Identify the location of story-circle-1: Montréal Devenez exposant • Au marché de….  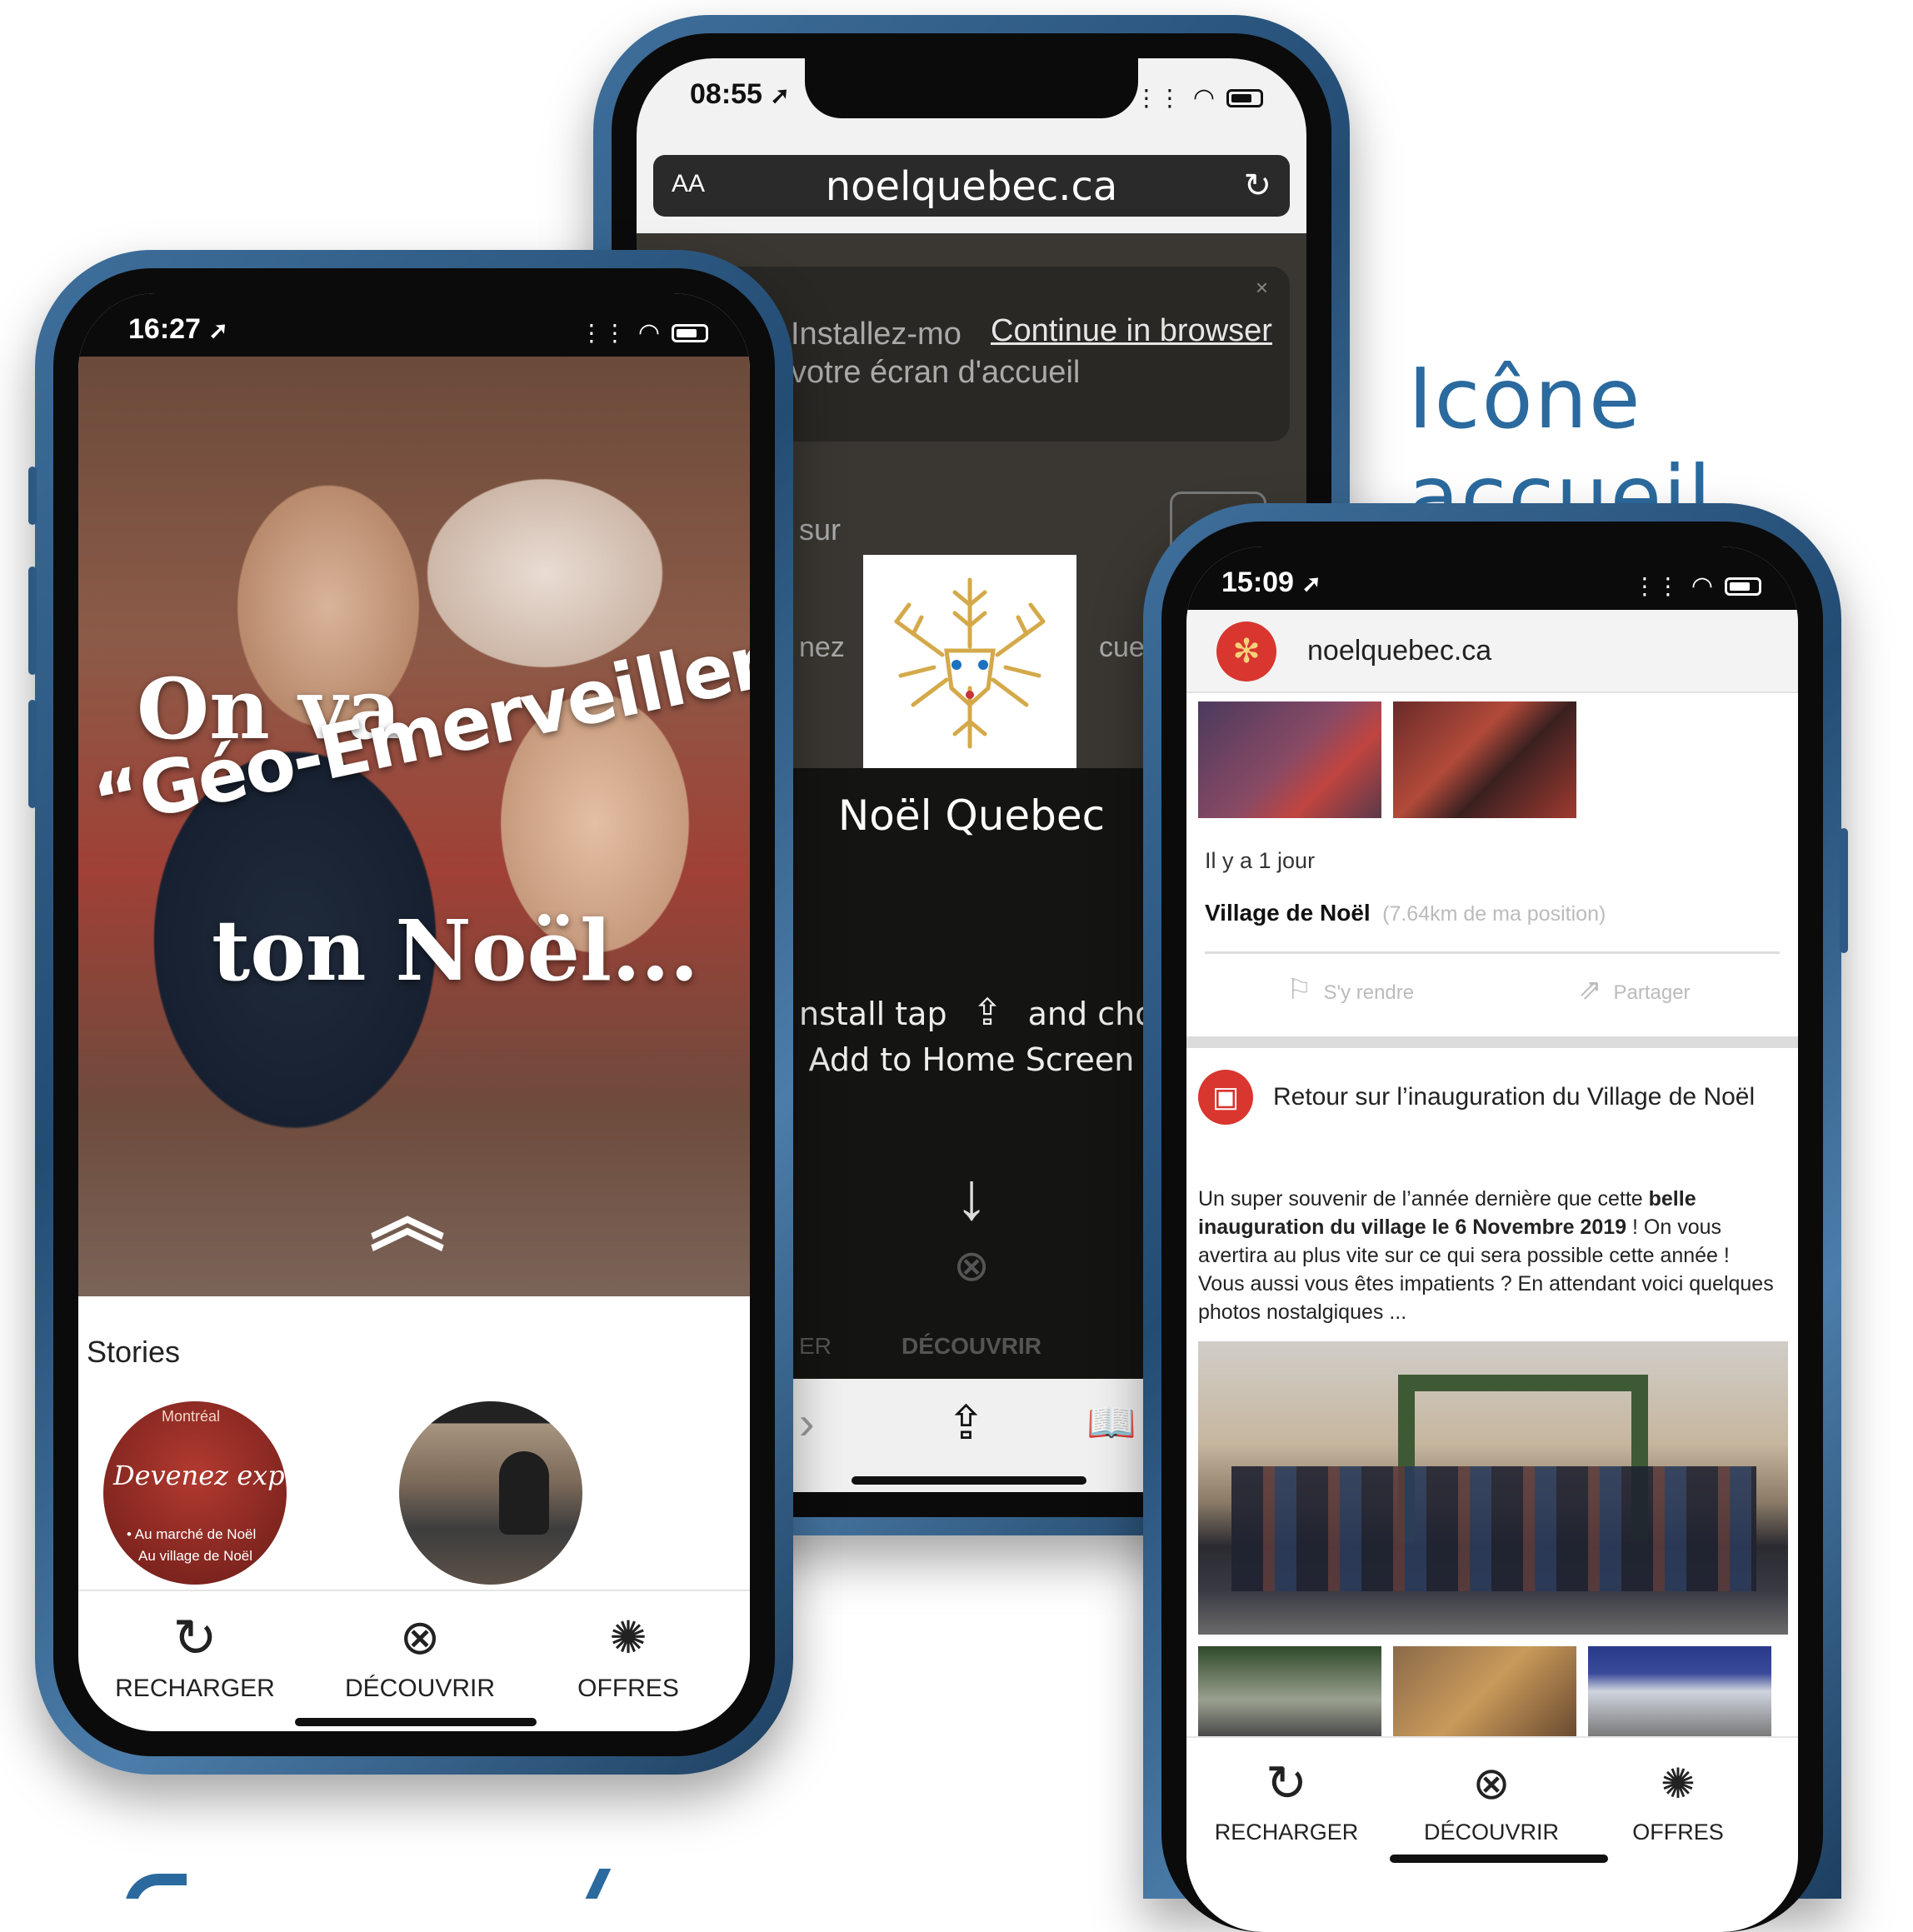
(195, 1493).